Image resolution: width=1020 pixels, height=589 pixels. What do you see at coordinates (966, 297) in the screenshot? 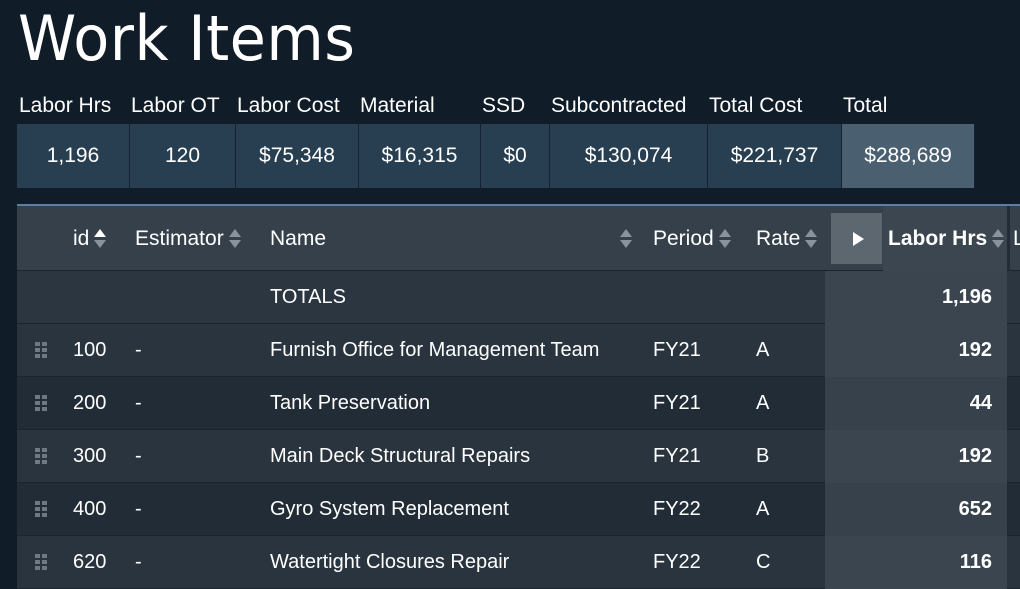
I see `totals-labor-hrs: 1,196` at bounding box center [966, 297].